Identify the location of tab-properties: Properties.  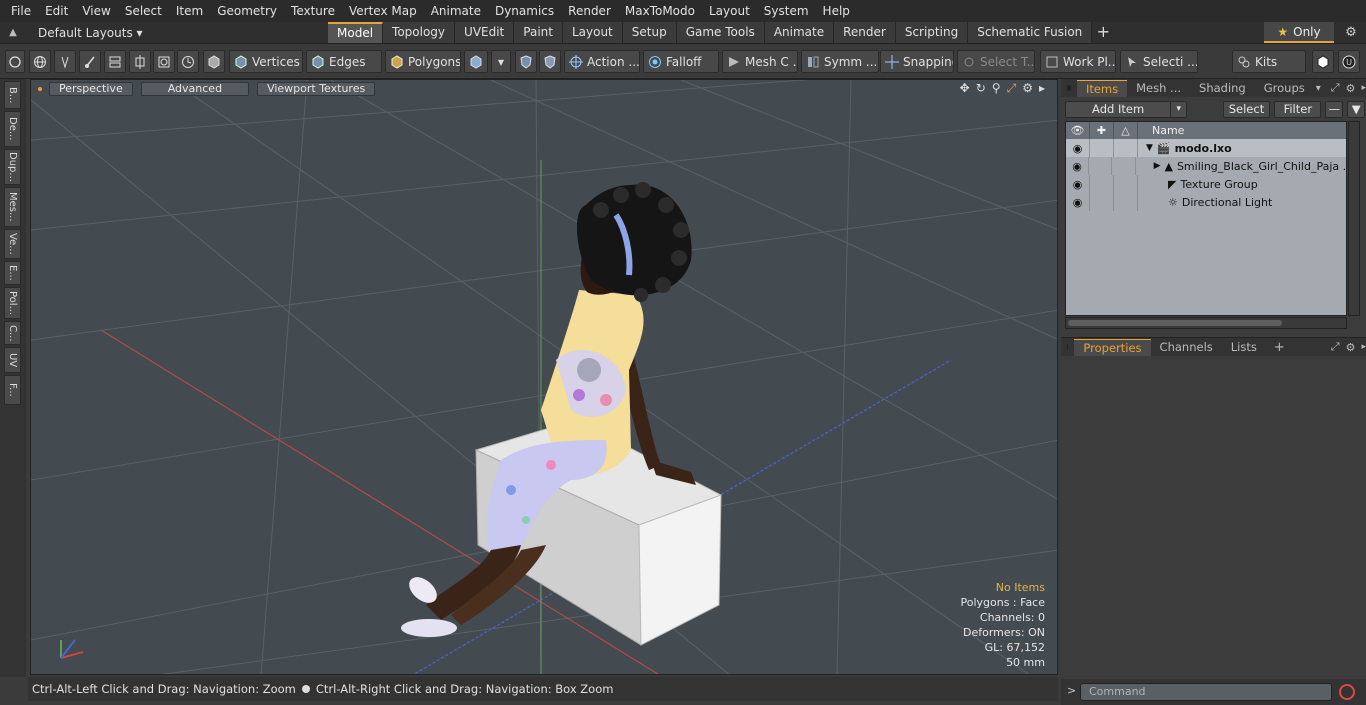
(1112, 347).